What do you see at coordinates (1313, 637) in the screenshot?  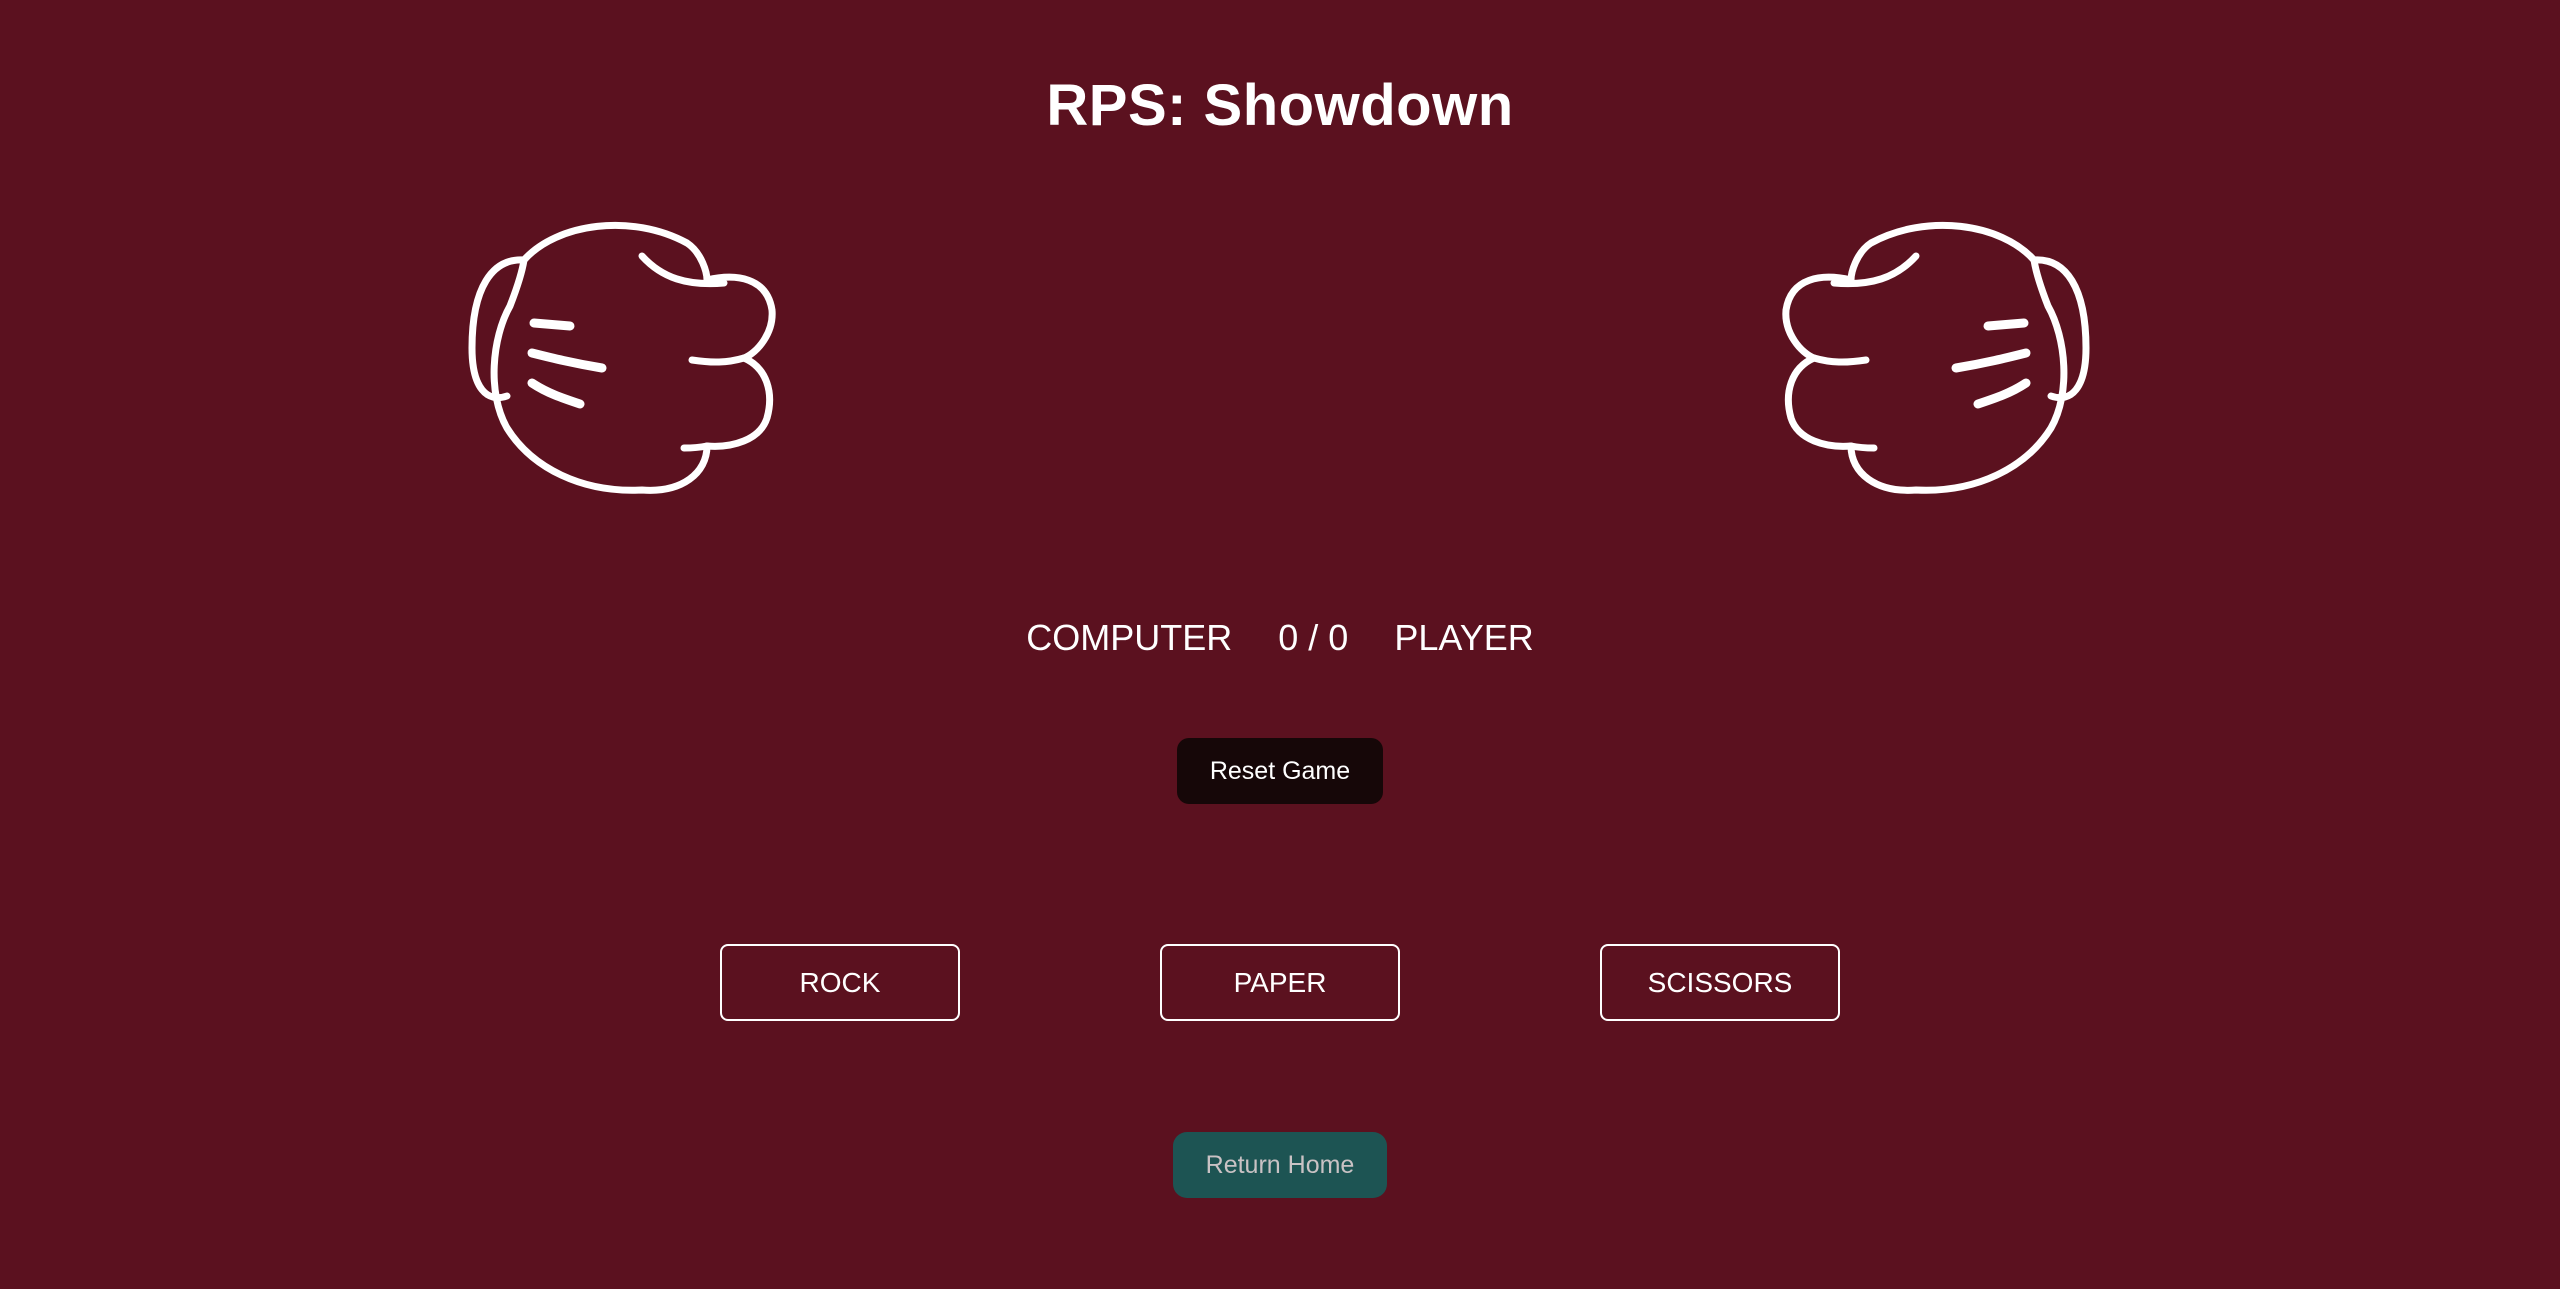 I see `score-value: 0 / 0` at bounding box center [1313, 637].